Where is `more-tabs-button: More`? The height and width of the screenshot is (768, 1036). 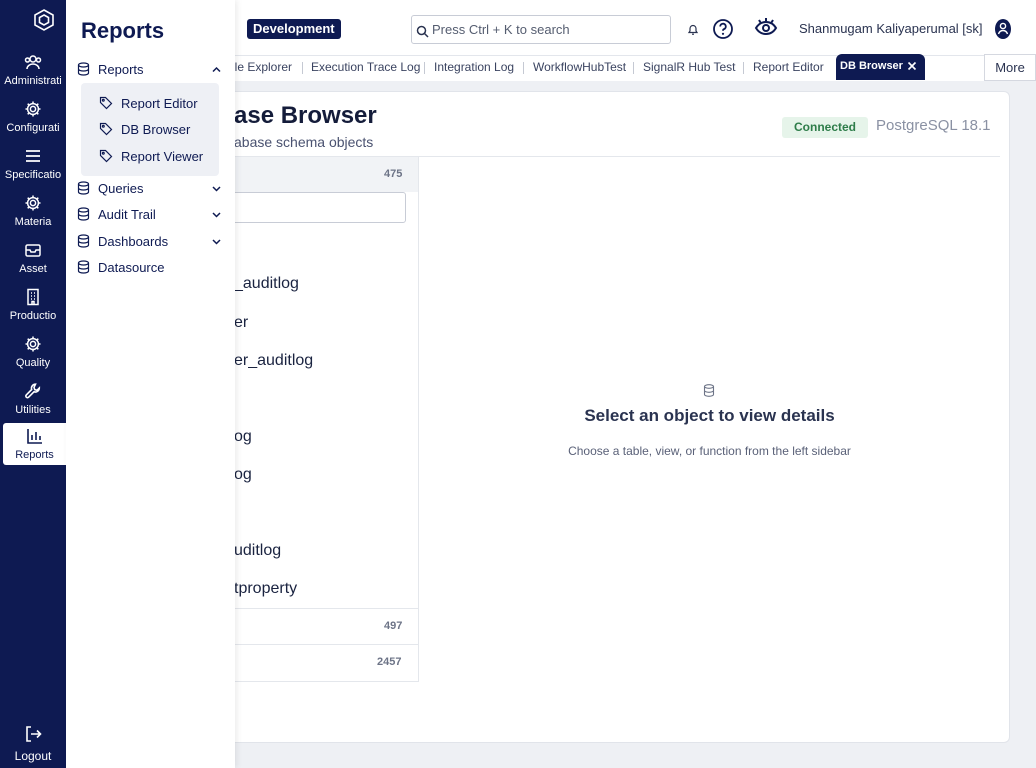
more-tabs-button: More is located at coordinates (1010, 67).